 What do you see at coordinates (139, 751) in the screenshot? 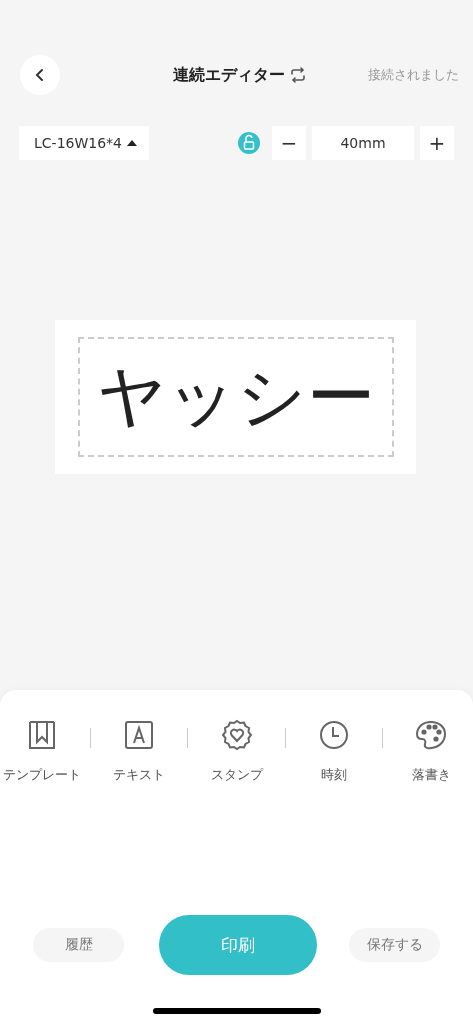
I see `tool-button: テキスト` at bounding box center [139, 751].